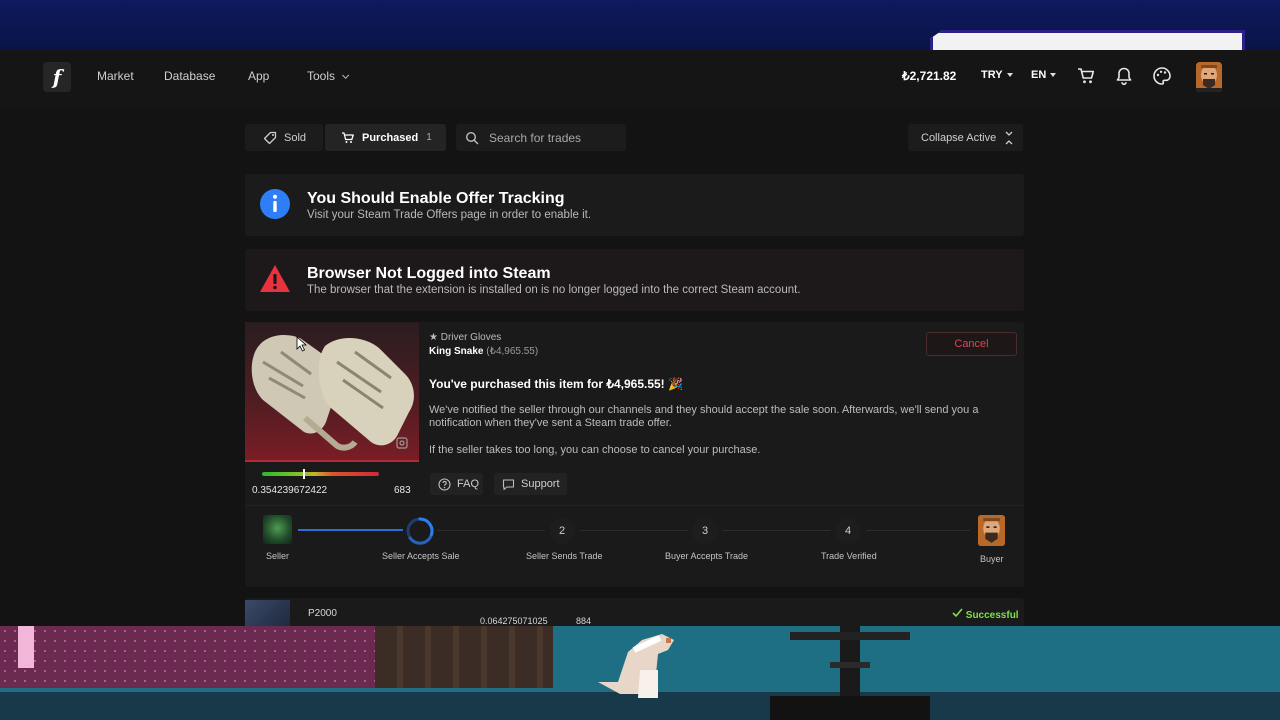 The width and height of the screenshot is (1280, 720). I want to click on status-badge: Successful, so click(985, 614).